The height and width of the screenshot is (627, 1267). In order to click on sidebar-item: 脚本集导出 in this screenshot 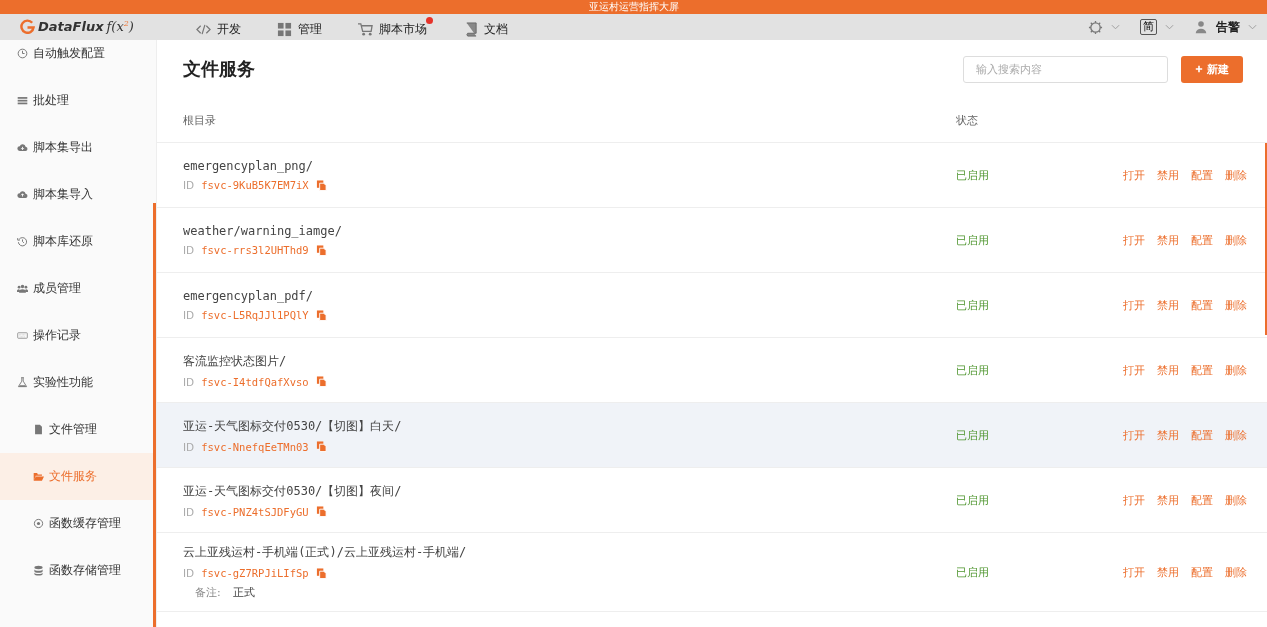, I will do `click(78, 147)`.